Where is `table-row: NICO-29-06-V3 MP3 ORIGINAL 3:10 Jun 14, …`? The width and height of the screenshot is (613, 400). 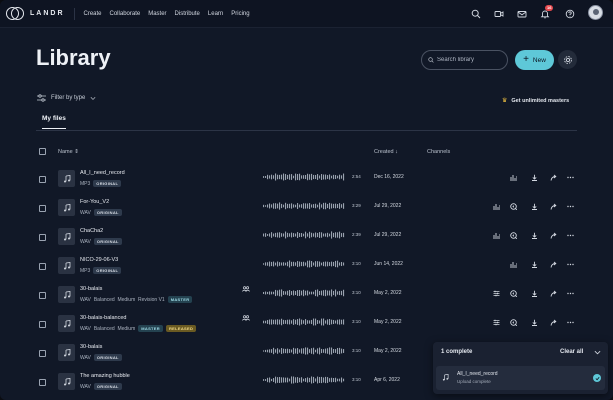
table-row: NICO-29-06-V3 MP3 ORIGINAL 3:10 Jun 14, … is located at coordinates (306, 266).